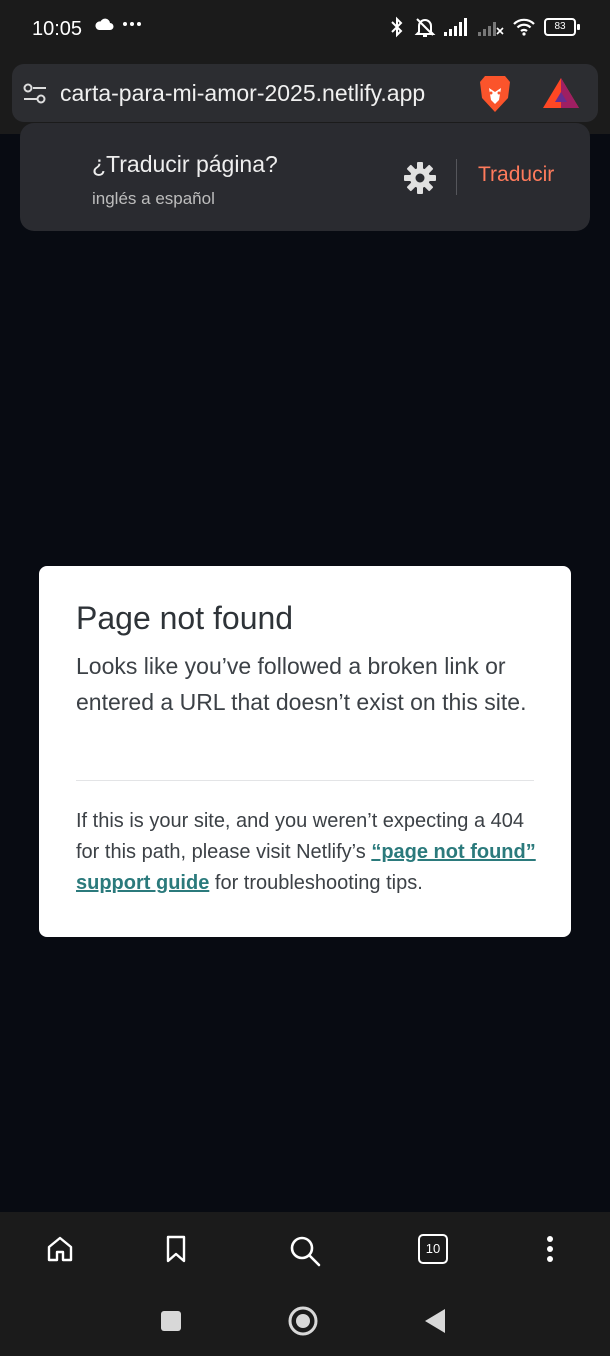  What do you see at coordinates (491, 29) in the screenshot?
I see `signal-no-data-icon` at bounding box center [491, 29].